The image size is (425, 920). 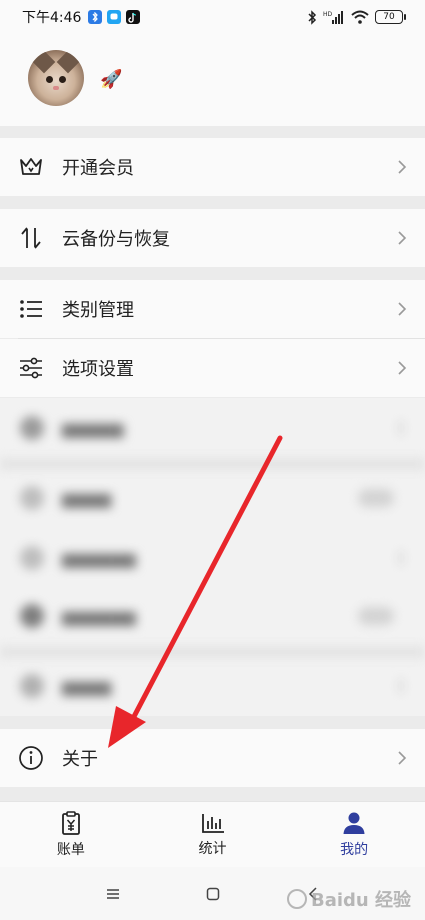 I want to click on crown-icon, so click(x=31, y=167).